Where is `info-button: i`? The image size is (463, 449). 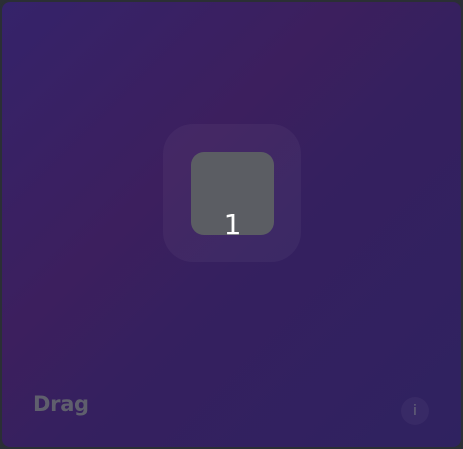
info-button: i is located at coordinates (415, 411).